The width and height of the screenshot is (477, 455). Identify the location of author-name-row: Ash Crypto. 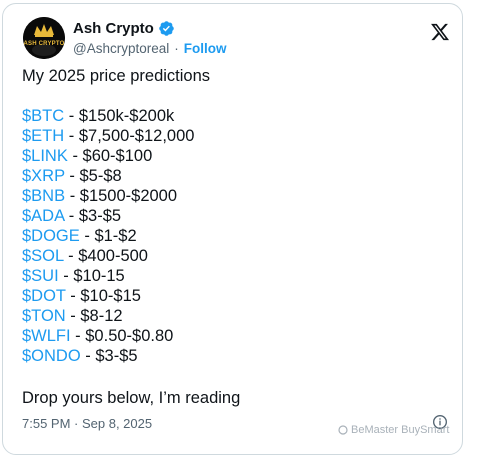
(124, 28).